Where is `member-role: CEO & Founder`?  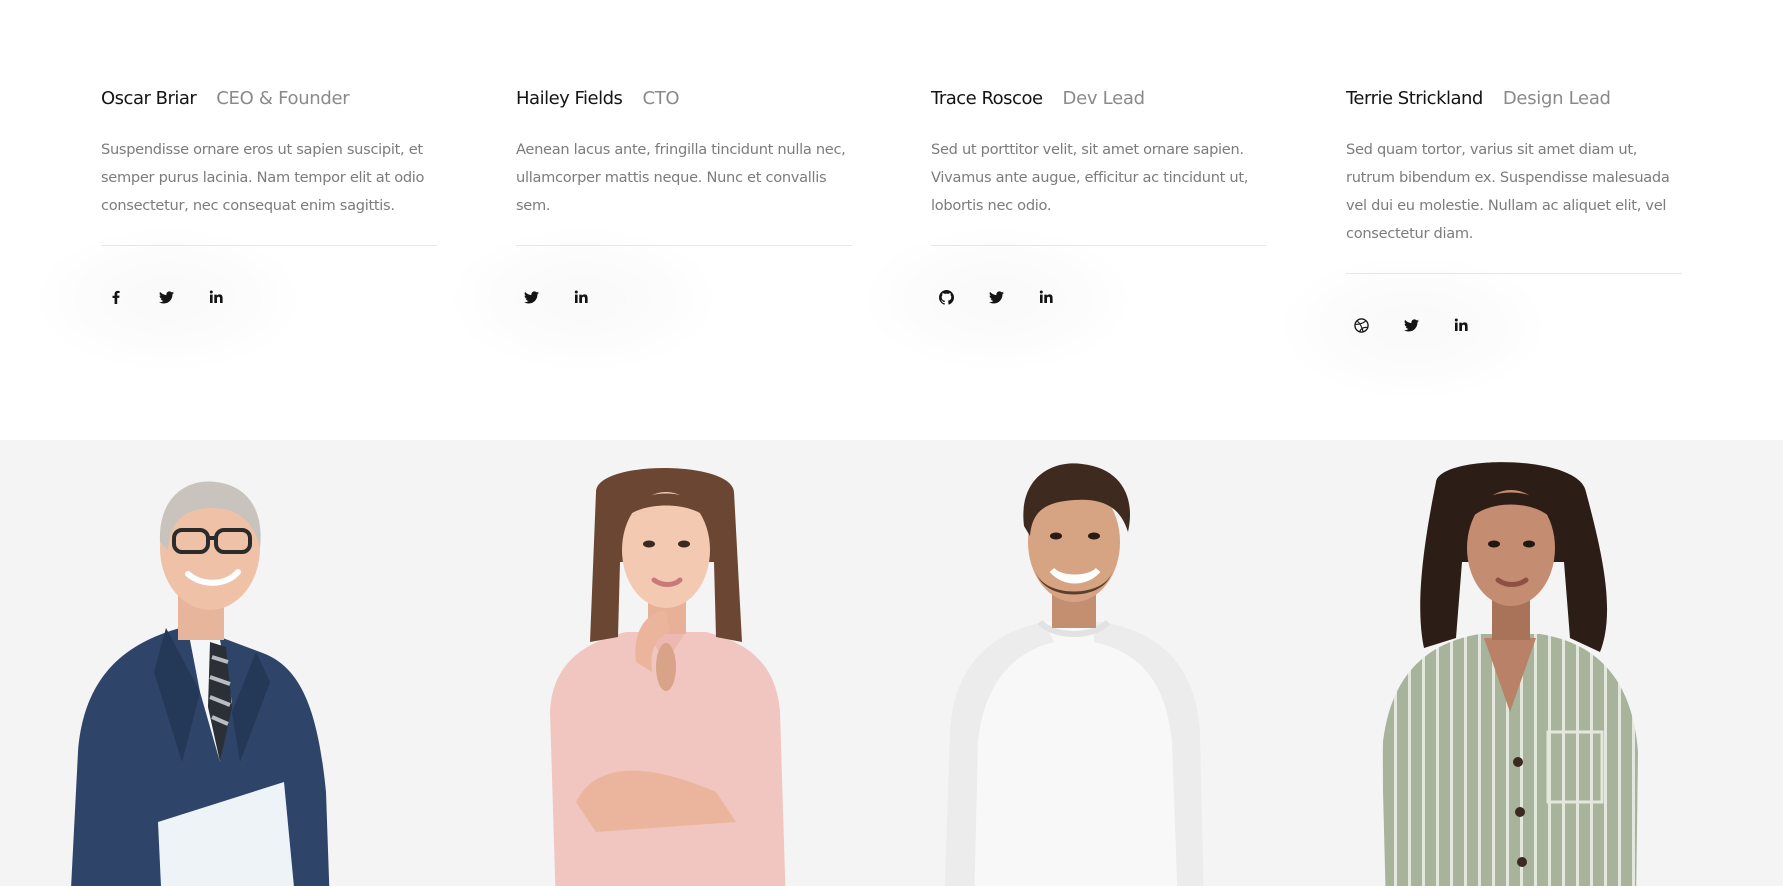 member-role: CEO & Founder is located at coordinates (283, 98).